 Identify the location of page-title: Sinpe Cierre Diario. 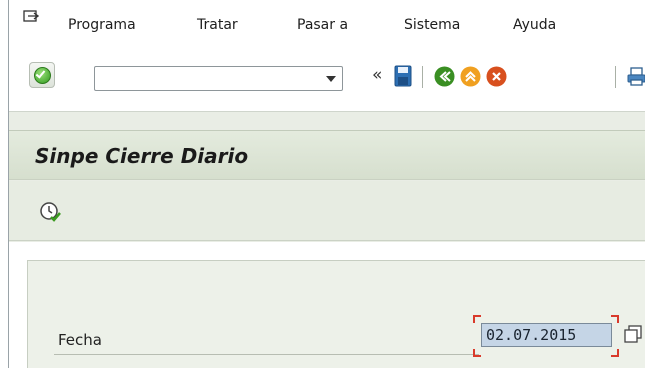
(142, 156).